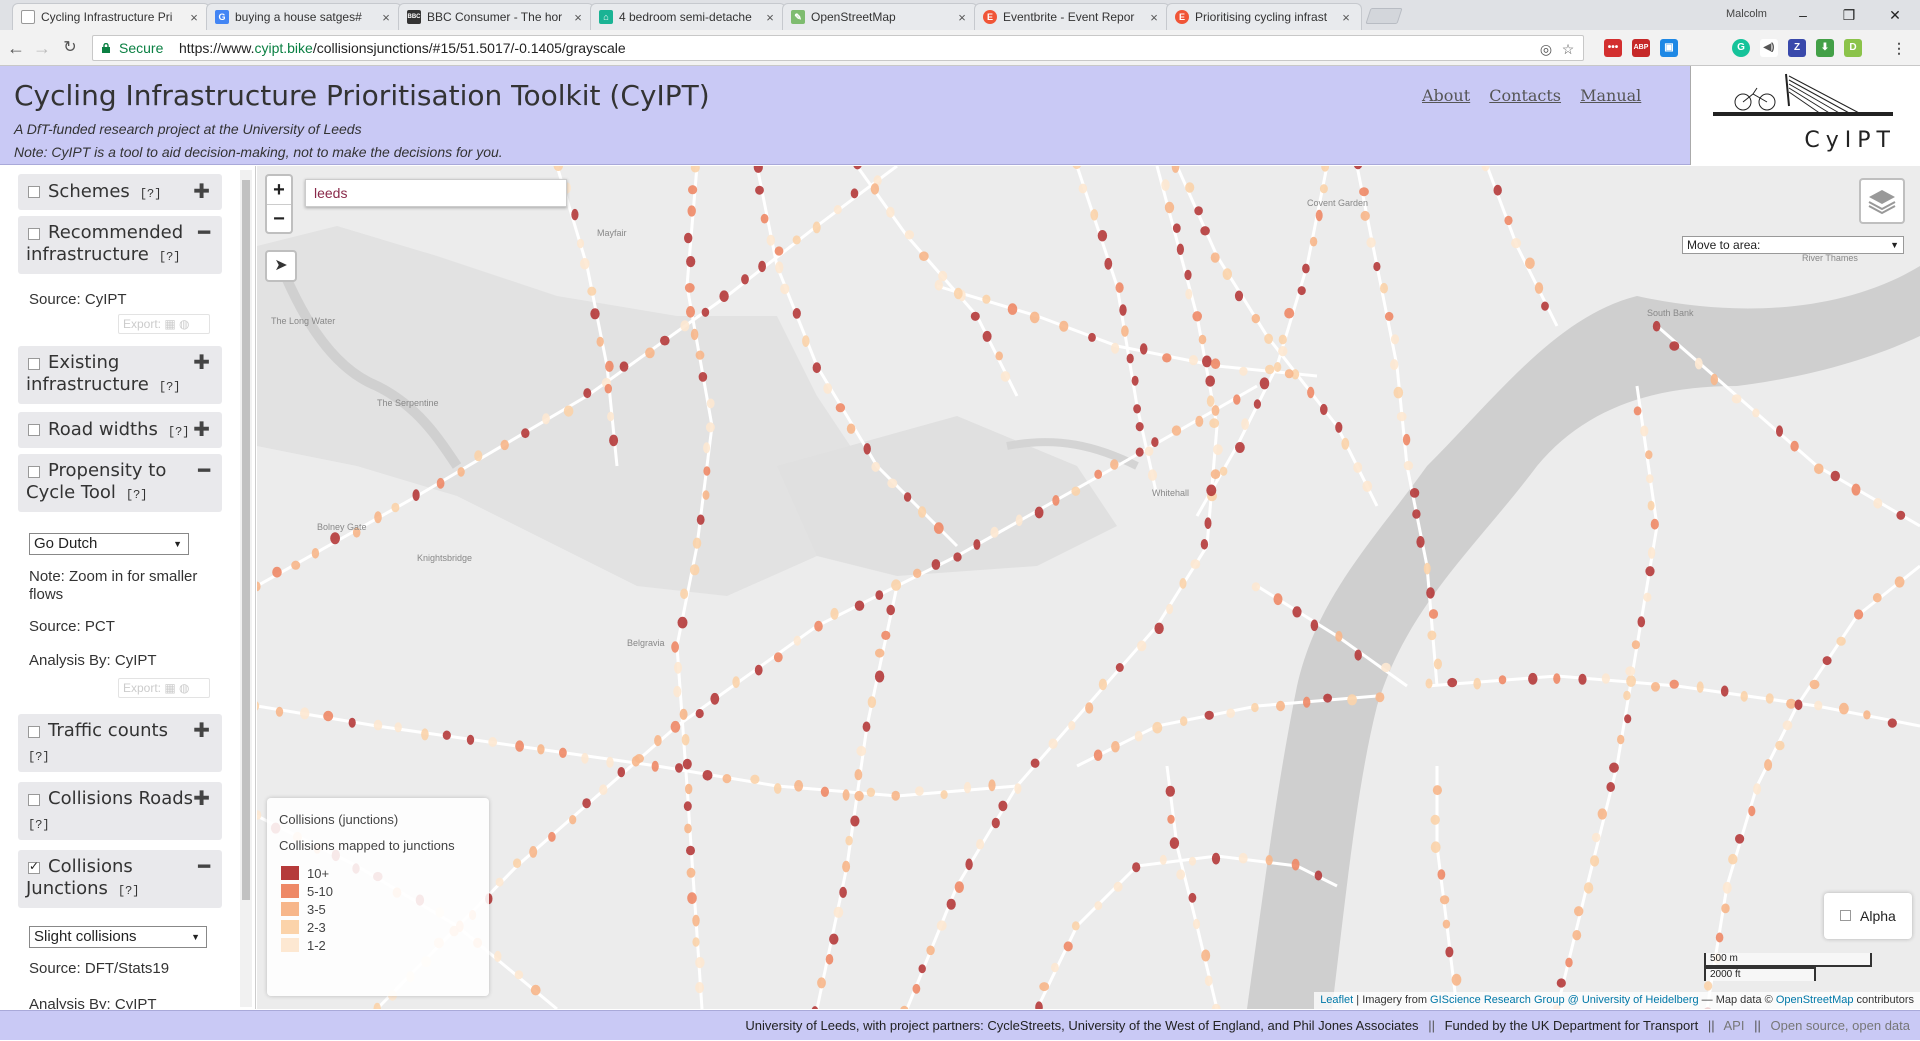 The image size is (1920, 1041). Describe the element at coordinates (34, 732) in the screenshot. I see `traffic-counts-checkbox` at that location.